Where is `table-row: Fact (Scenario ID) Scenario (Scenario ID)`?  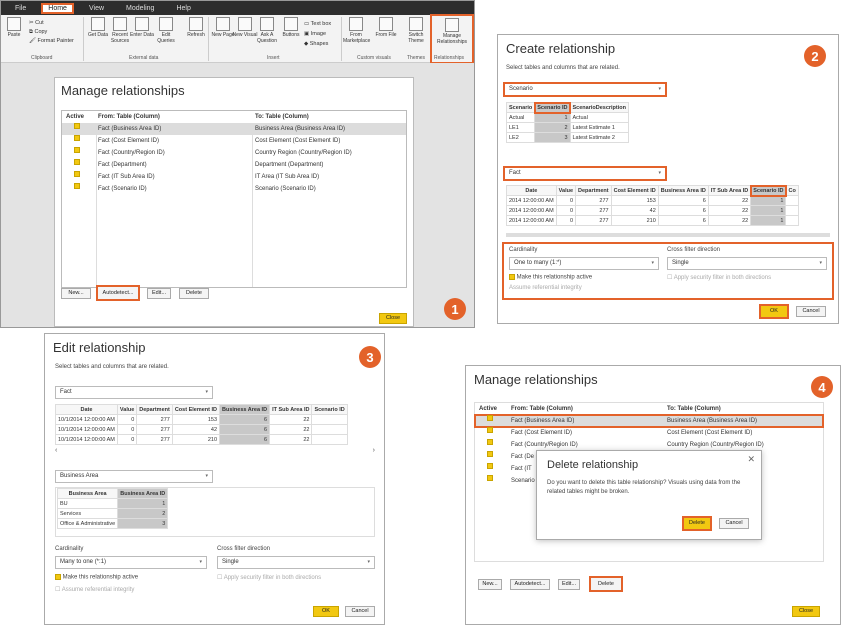 table-row: Fact (Scenario ID) Scenario (Scenario ID) is located at coordinates (234, 189).